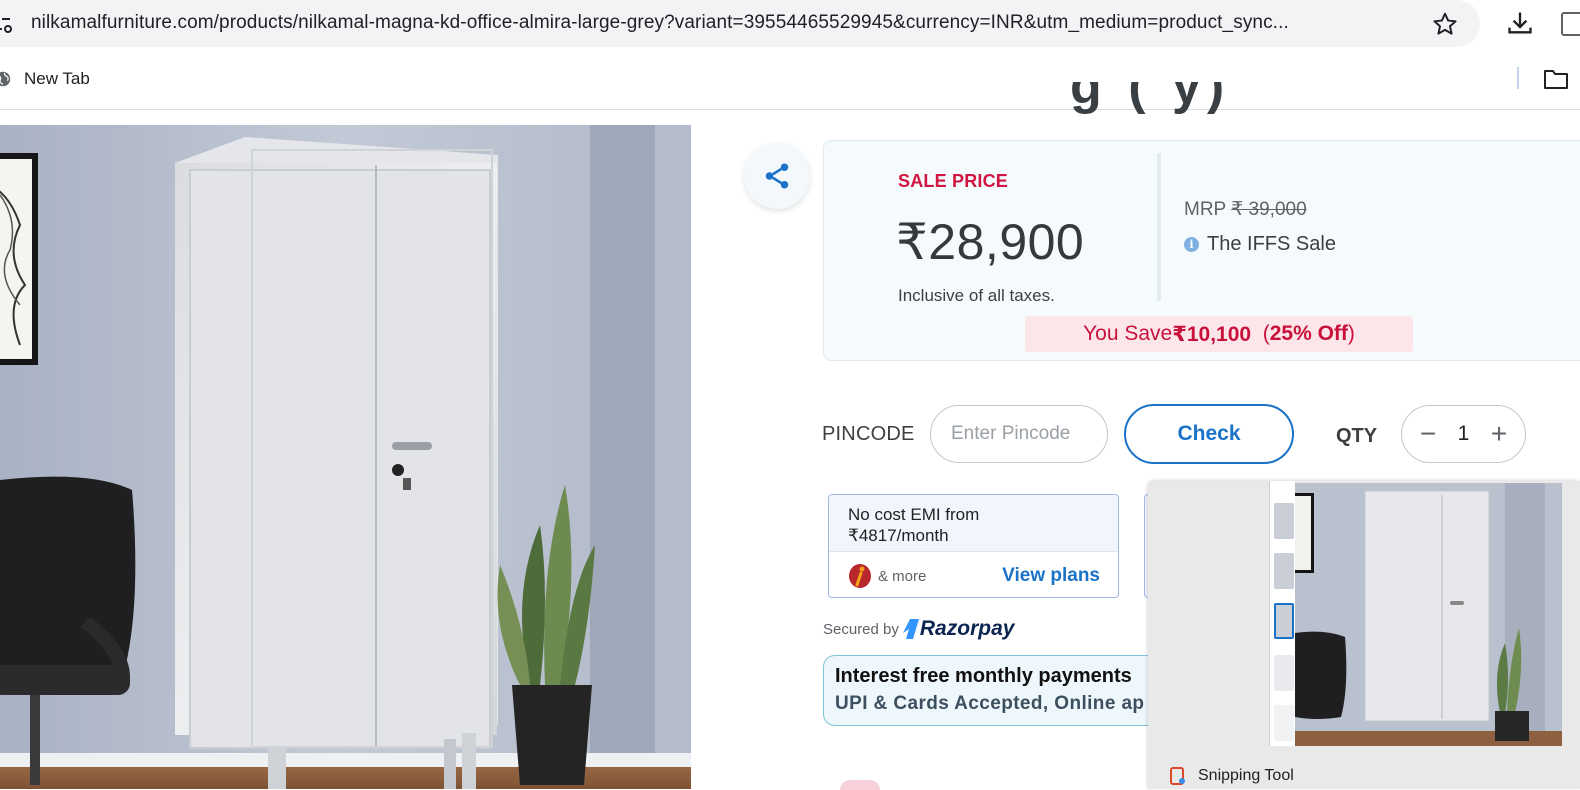 The image size is (1580, 790). Describe the element at coordinates (57, 78) in the screenshot. I see `bookmark-label: New Tab` at that location.